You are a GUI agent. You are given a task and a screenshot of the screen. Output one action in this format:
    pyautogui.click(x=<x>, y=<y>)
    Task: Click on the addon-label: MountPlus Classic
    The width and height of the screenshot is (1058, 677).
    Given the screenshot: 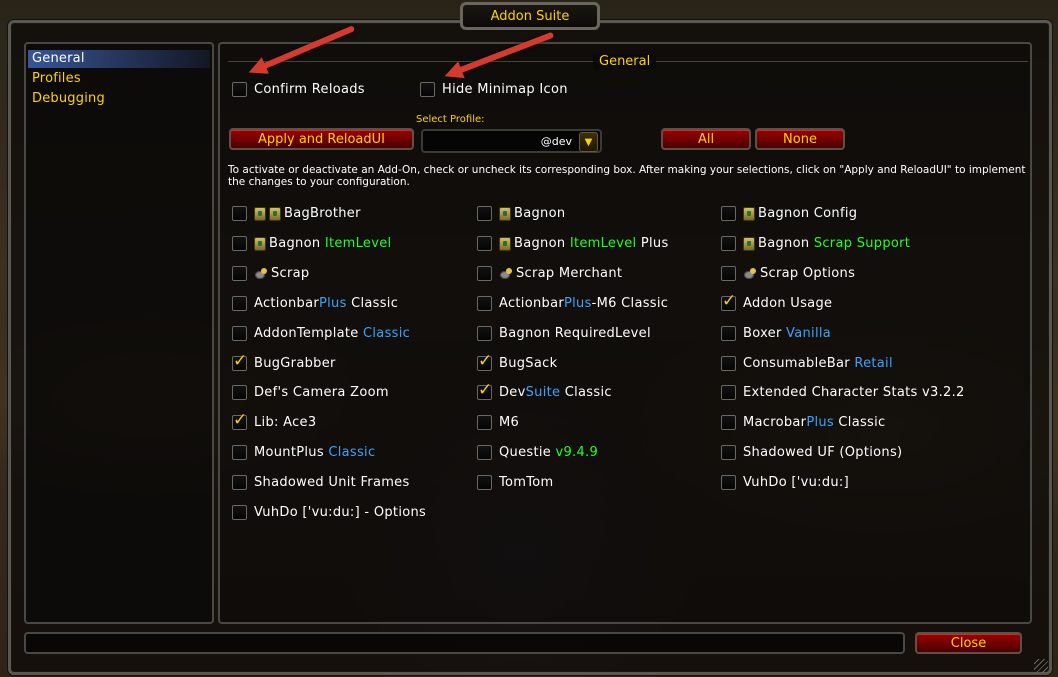 What is the action you would take?
    pyautogui.click(x=314, y=452)
    